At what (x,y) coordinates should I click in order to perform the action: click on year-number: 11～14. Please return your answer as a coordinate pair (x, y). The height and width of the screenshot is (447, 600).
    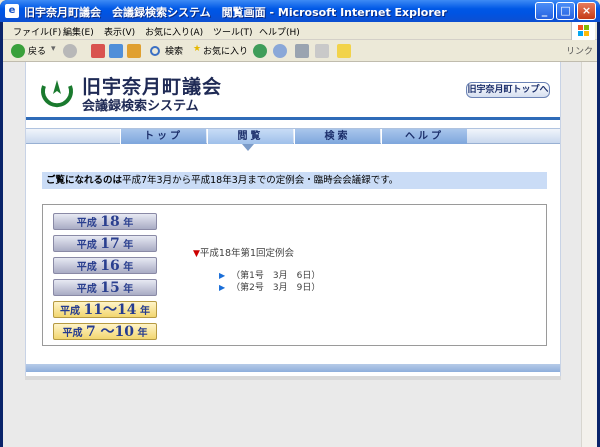
    Looking at the image, I should click on (110, 310).